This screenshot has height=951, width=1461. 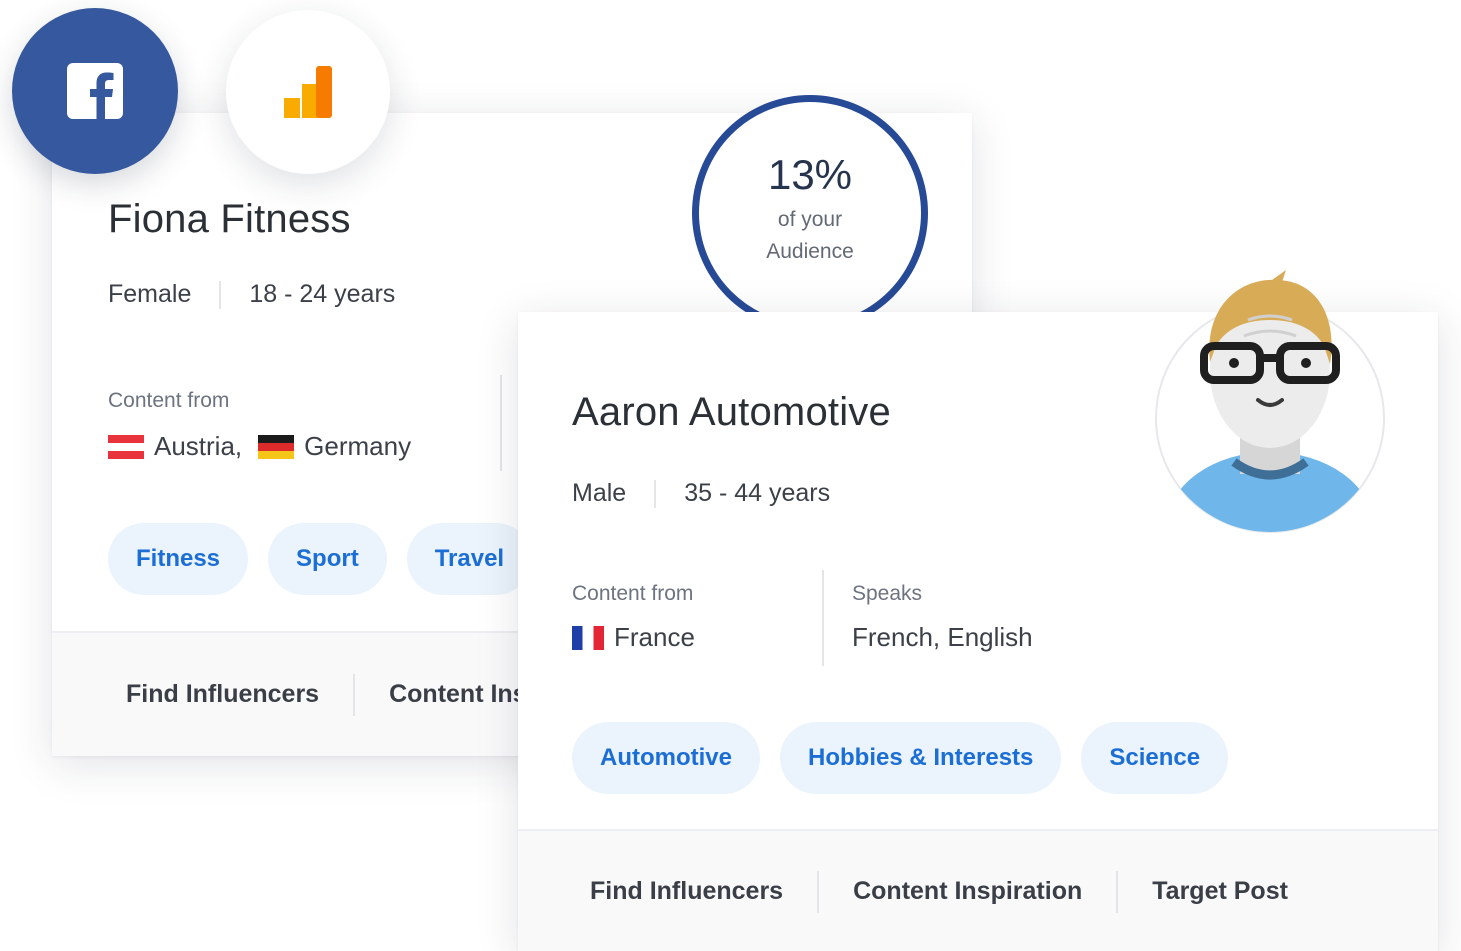 I want to click on tag-travel: Travel, so click(x=469, y=559).